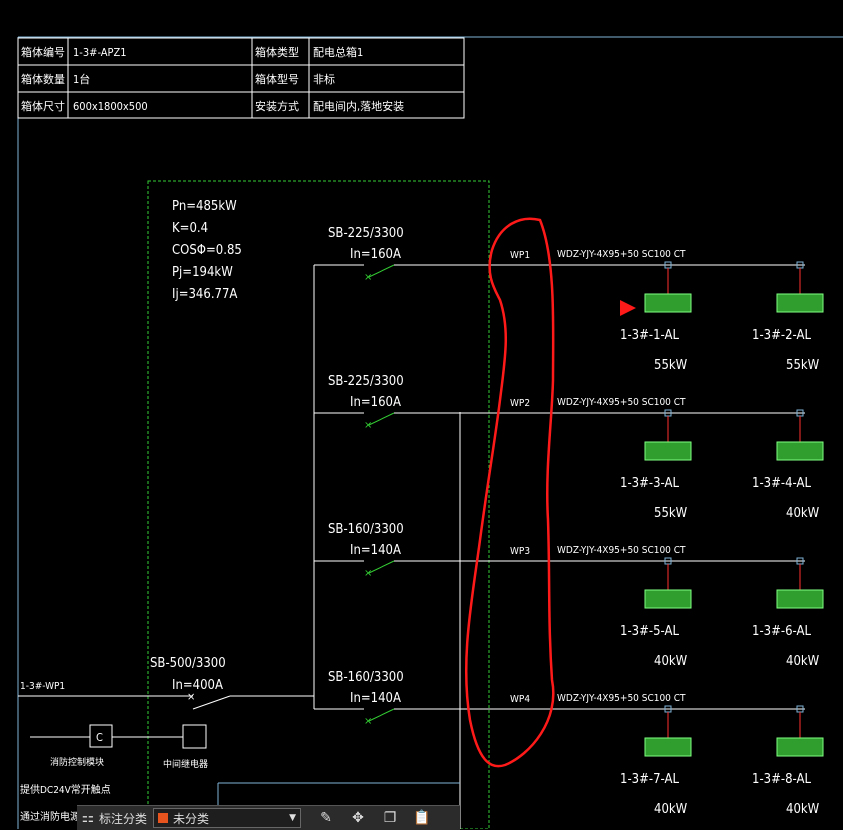 This screenshot has height=830, width=843. I want to click on copy-icon: ❐, so click(390, 818).